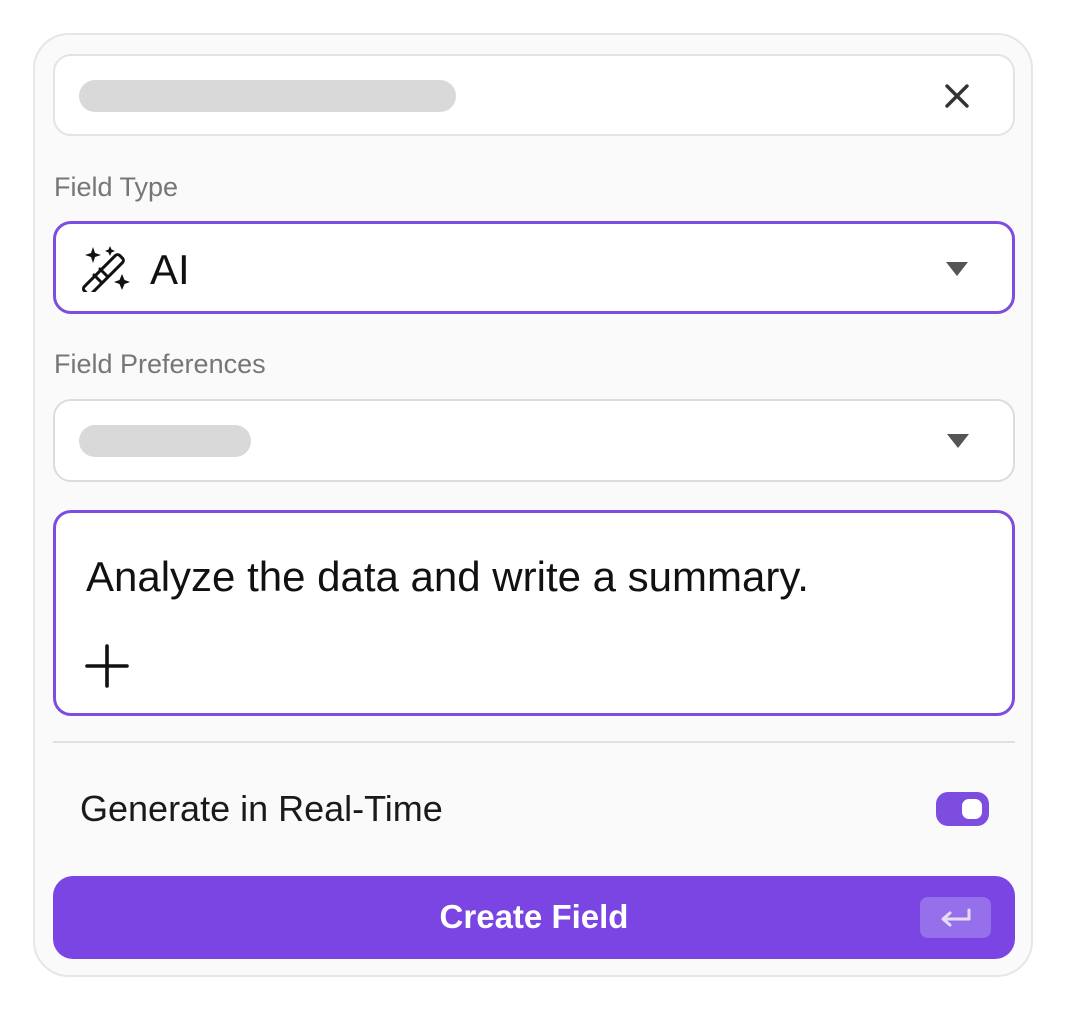 This screenshot has height=1013, width=1068. What do you see at coordinates (107, 666) in the screenshot?
I see `plus-icon` at bounding box center [107, 666].